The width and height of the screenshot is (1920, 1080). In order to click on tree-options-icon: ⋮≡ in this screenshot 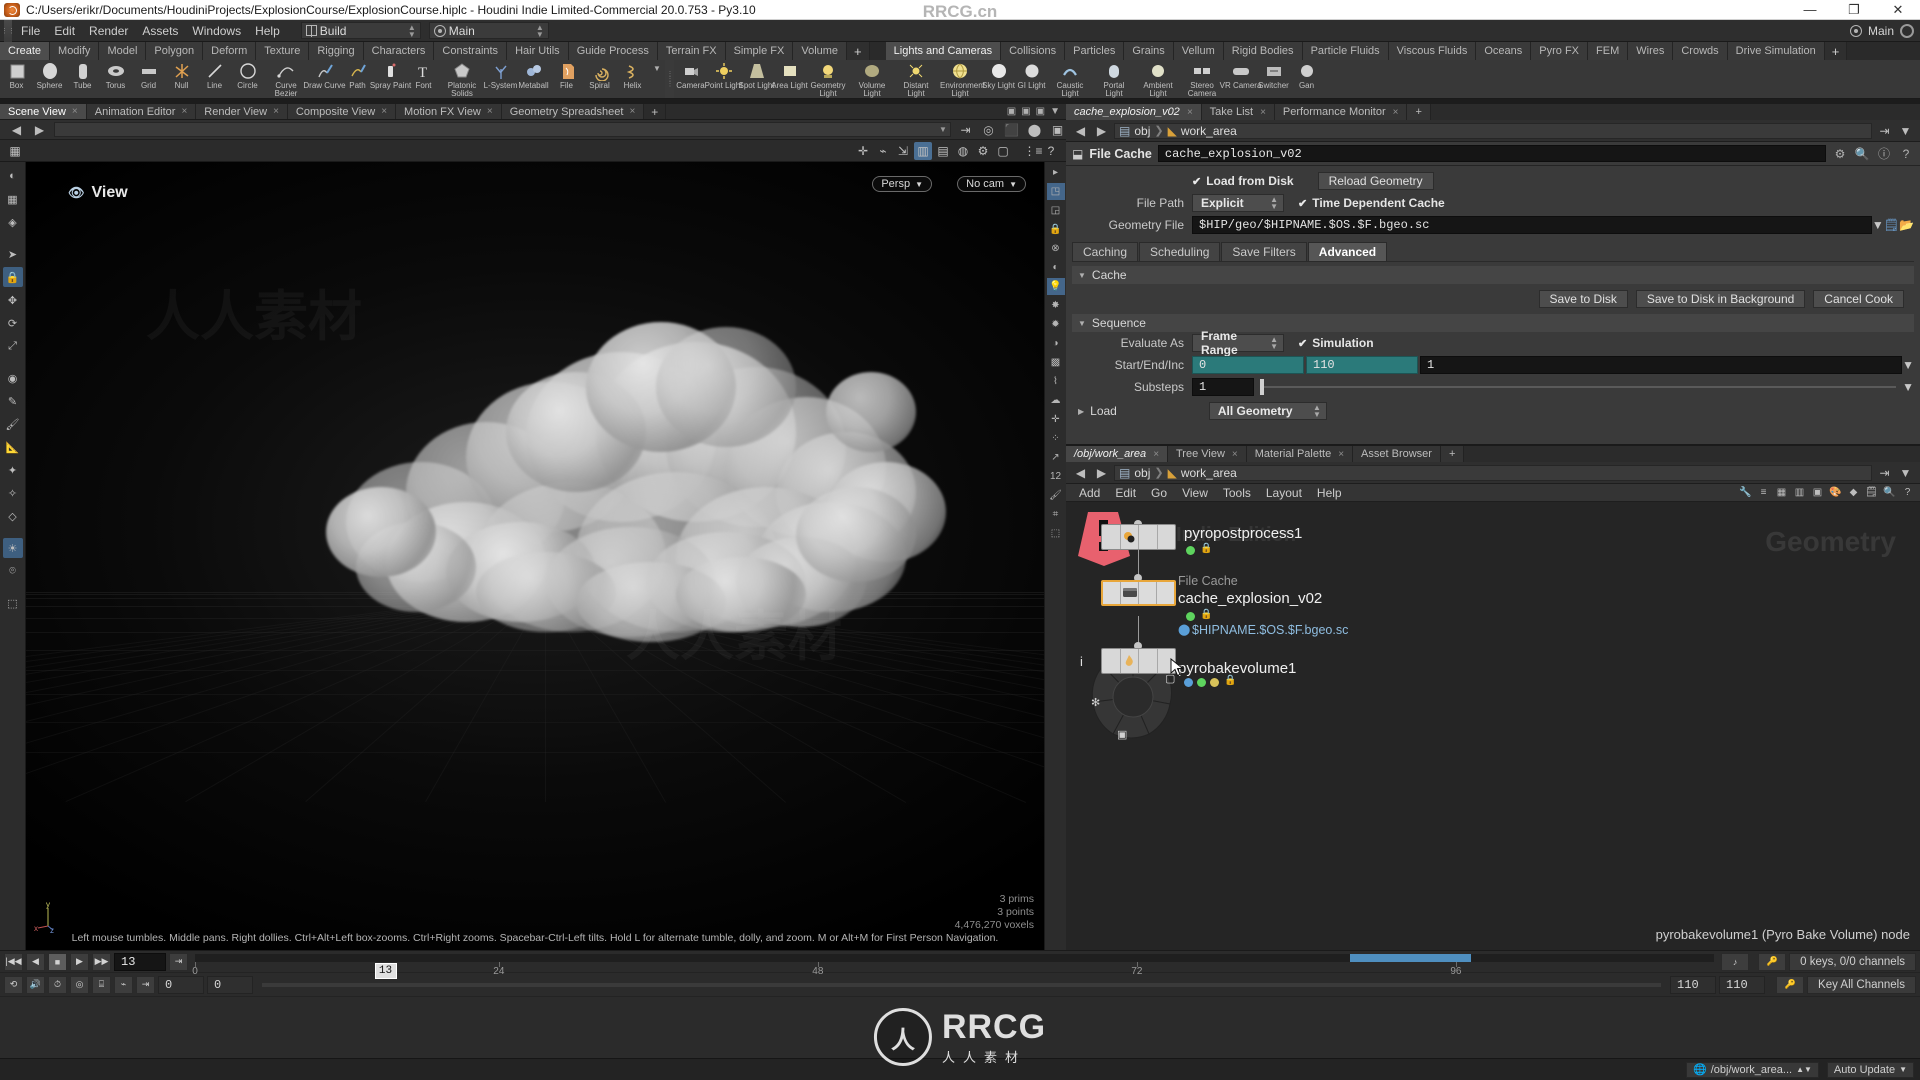, I will do `click(1033, 151)`.